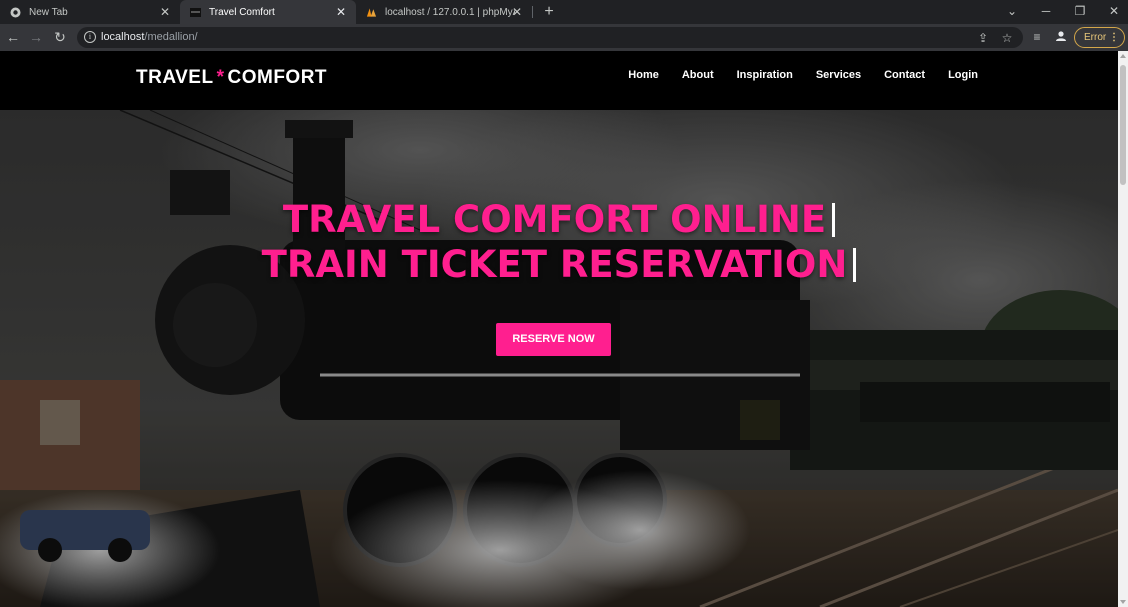  What do you see at coordinates (838, 75) in the screenshot?
I see `nav-services: Services` at bounding box center [838, 75].